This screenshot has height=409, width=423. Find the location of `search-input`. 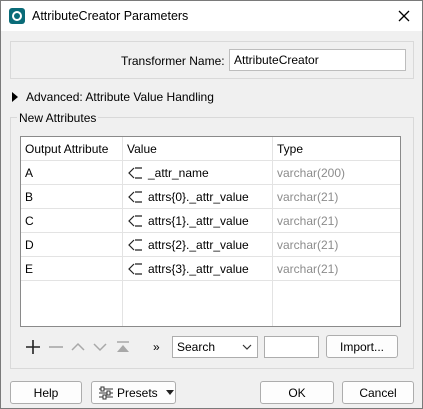

search-input is located at coordinates (291, 347).